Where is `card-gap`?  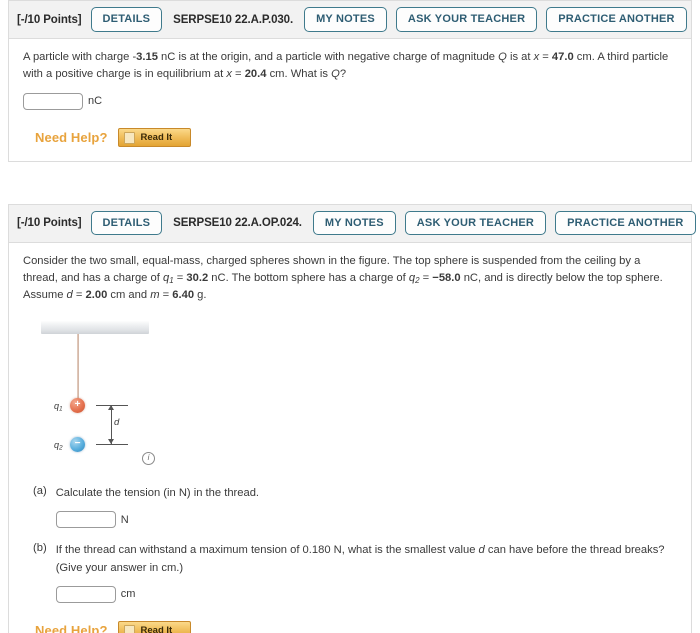 card-gap is located at coordinates (350, 183).